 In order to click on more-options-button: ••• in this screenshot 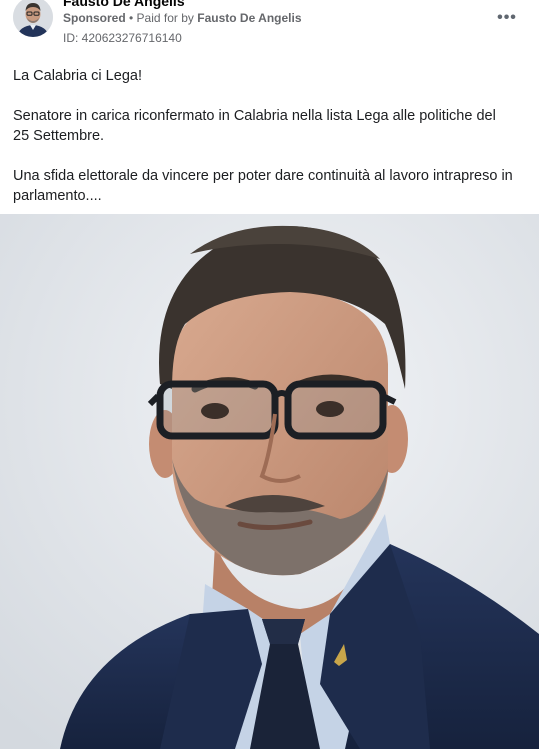, I will do `click(507, 18)`.